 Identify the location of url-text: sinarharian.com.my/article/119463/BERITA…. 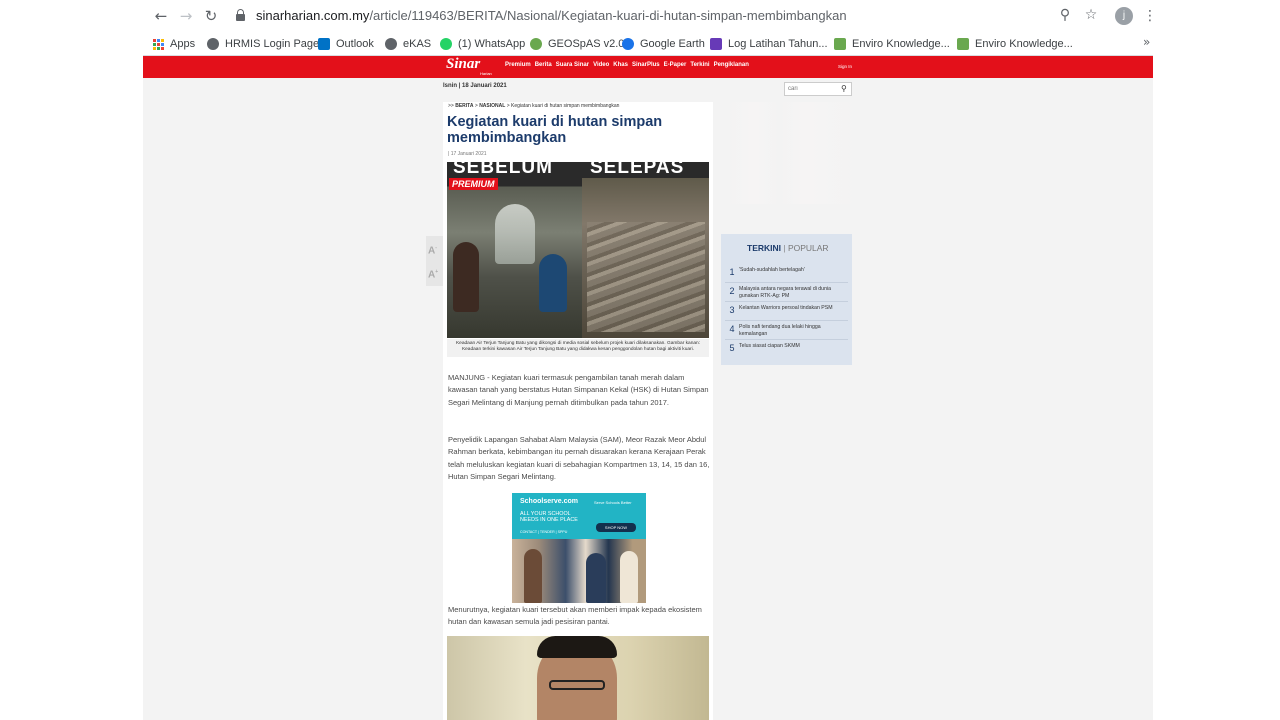
(551, 15).